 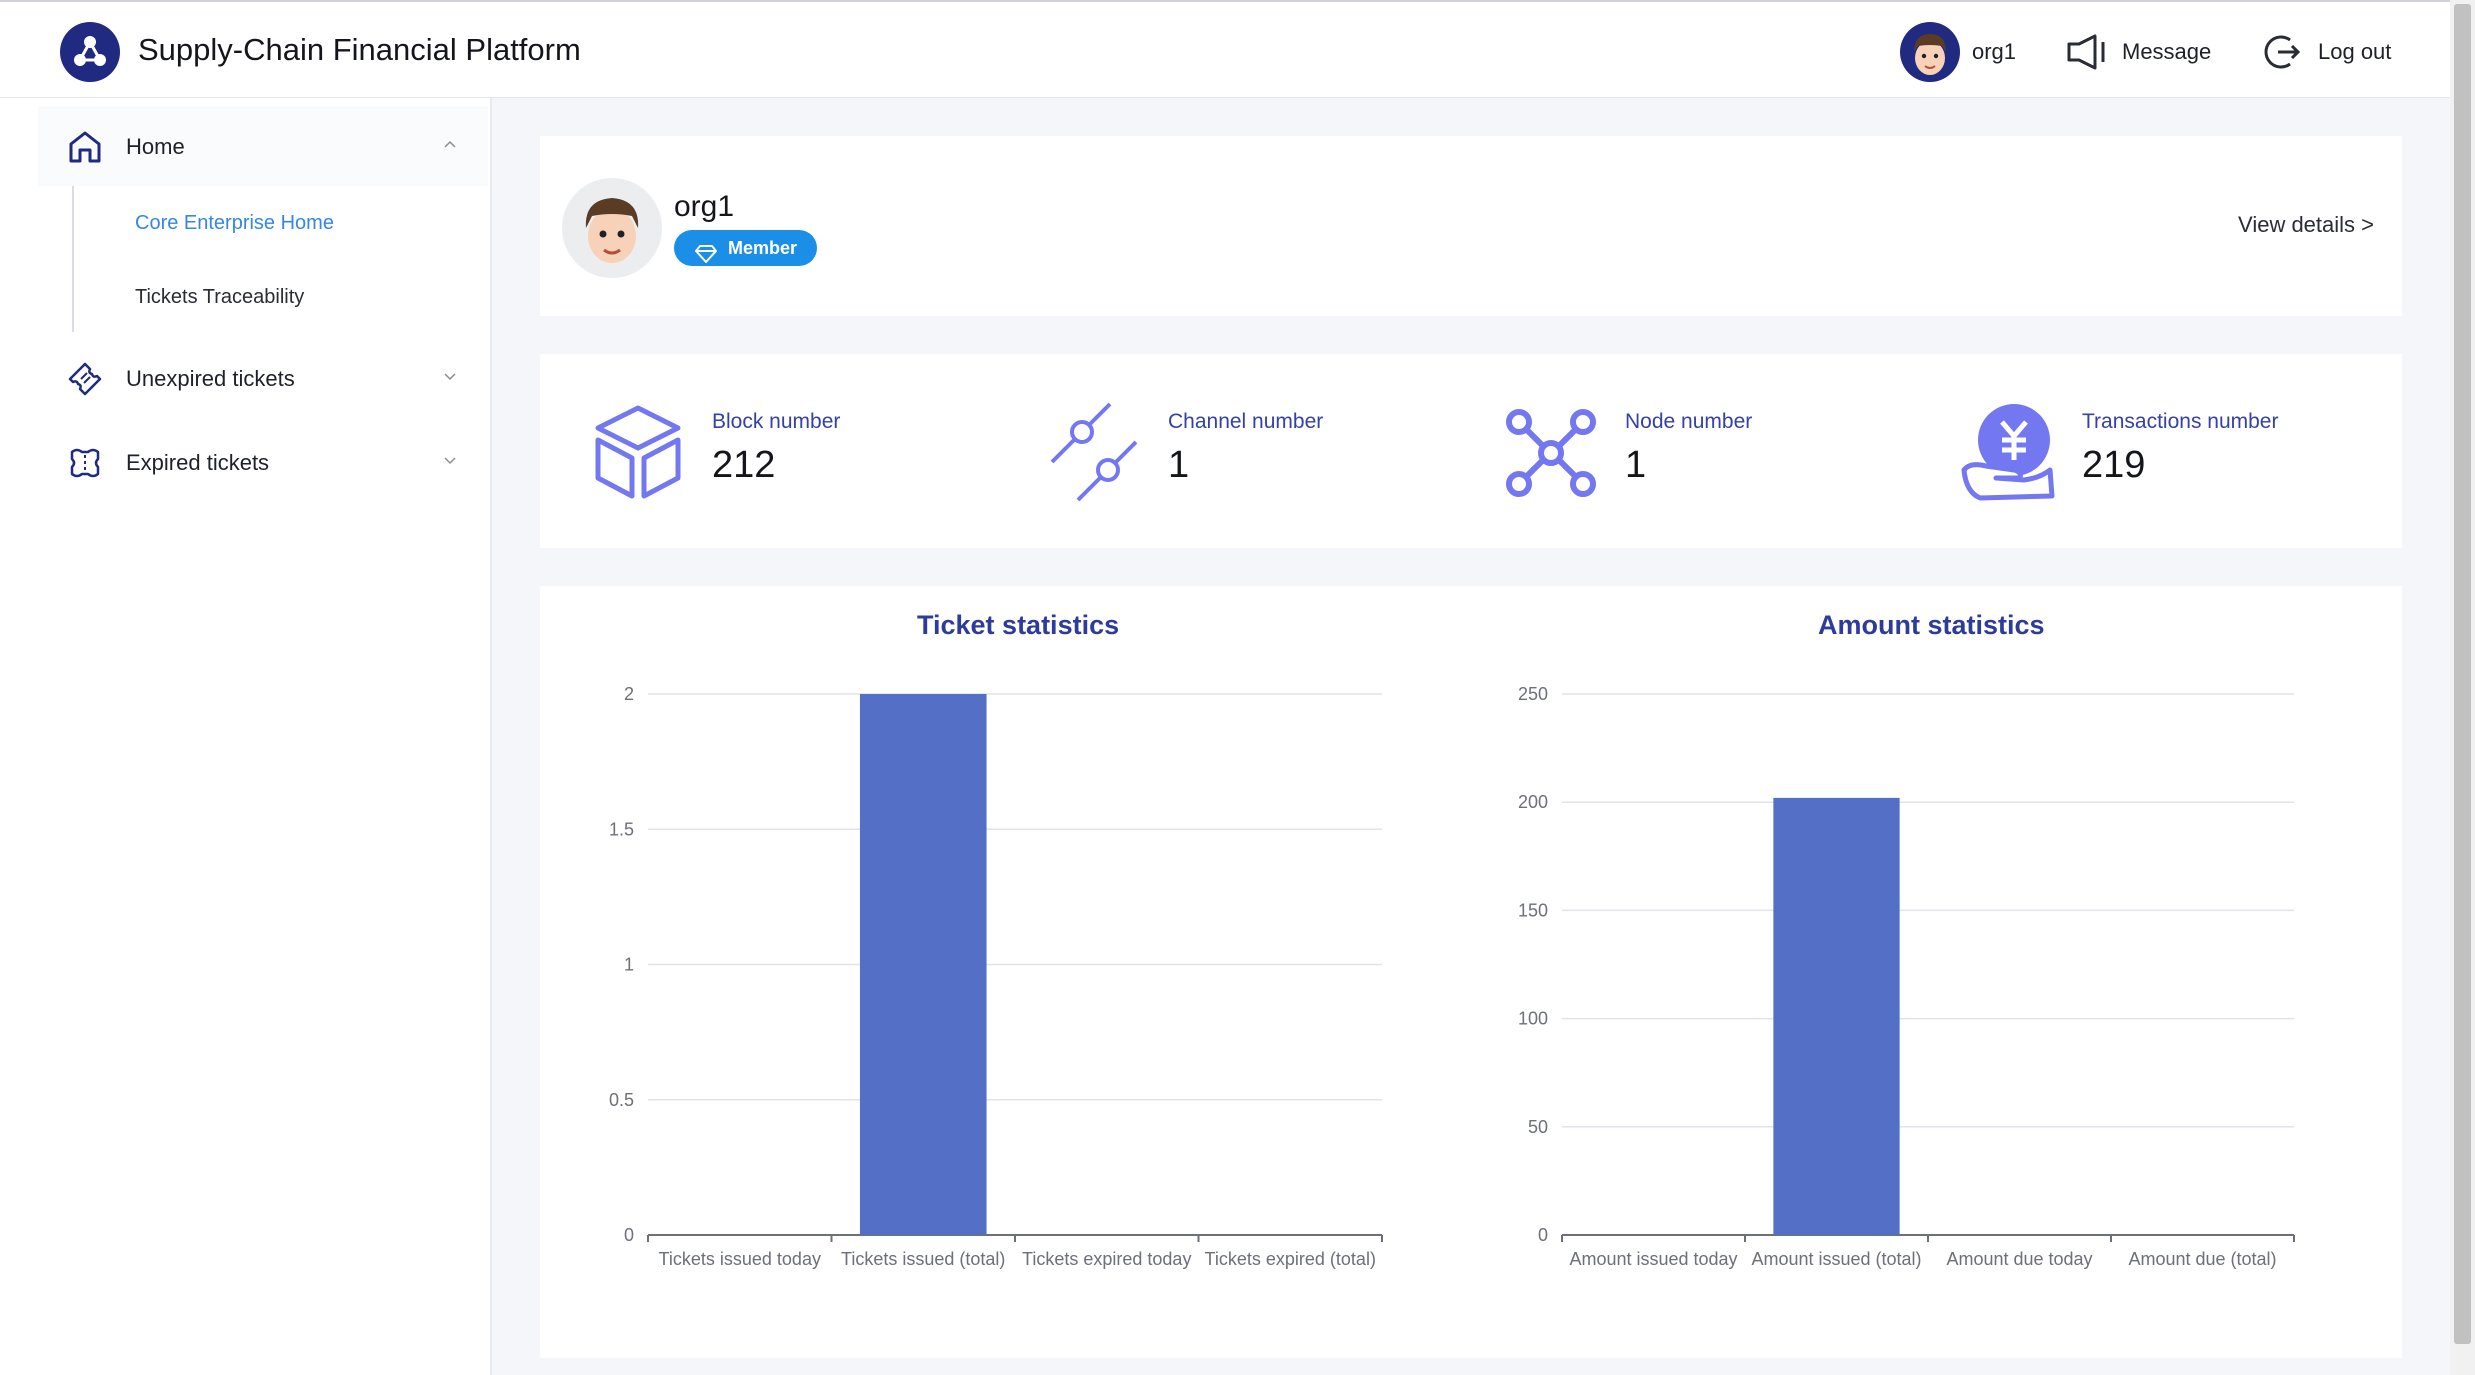 What do you see at coordinates (744, 465) in the screenshot?
I see `stat-value: 212` at bounding box center [744, 465].